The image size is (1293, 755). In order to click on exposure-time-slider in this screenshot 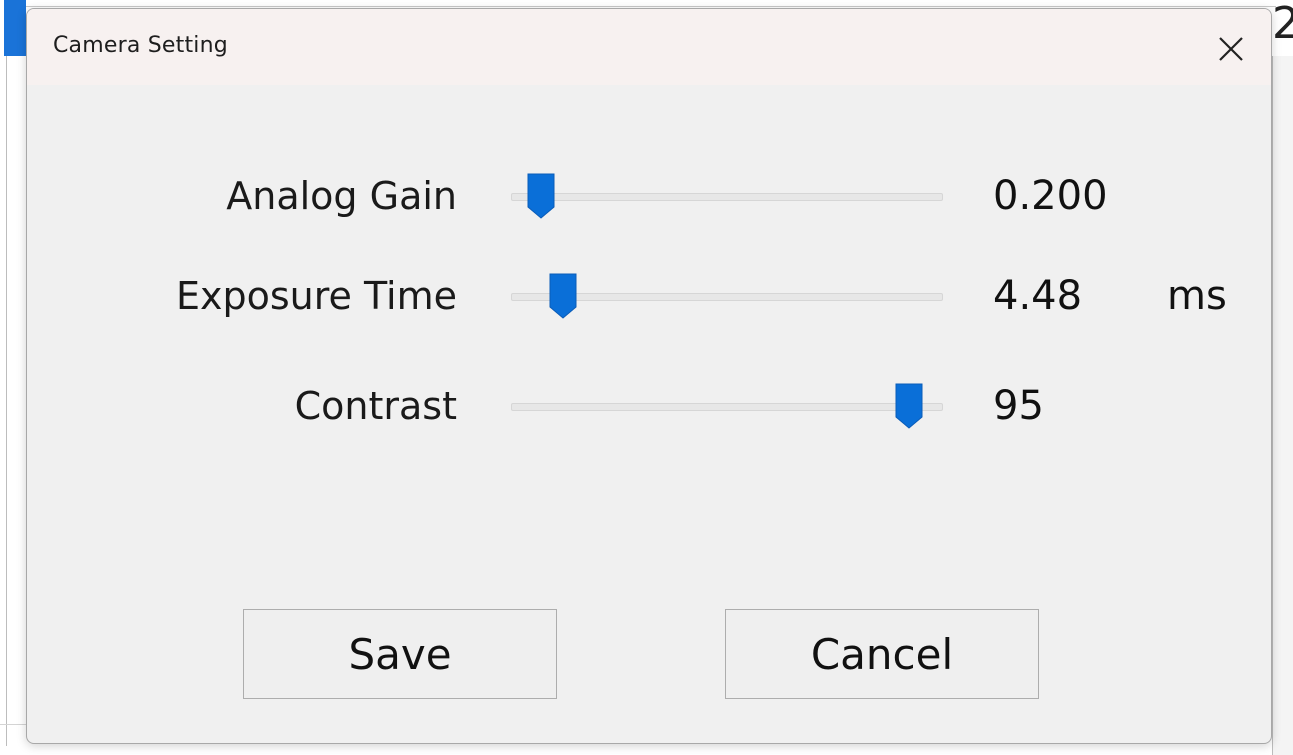, I will do `click(727, 296)`.